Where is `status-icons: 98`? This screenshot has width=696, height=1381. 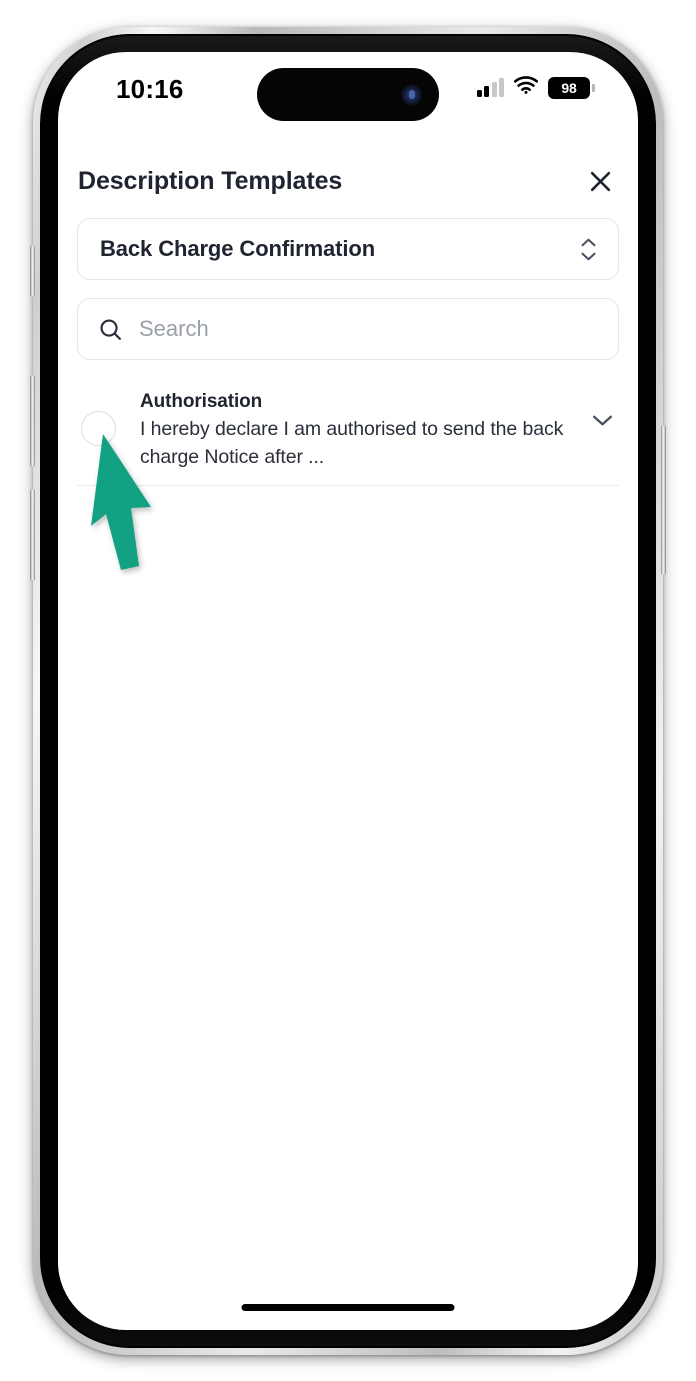 status-icons: 98 is located at coordinates (533, 87).